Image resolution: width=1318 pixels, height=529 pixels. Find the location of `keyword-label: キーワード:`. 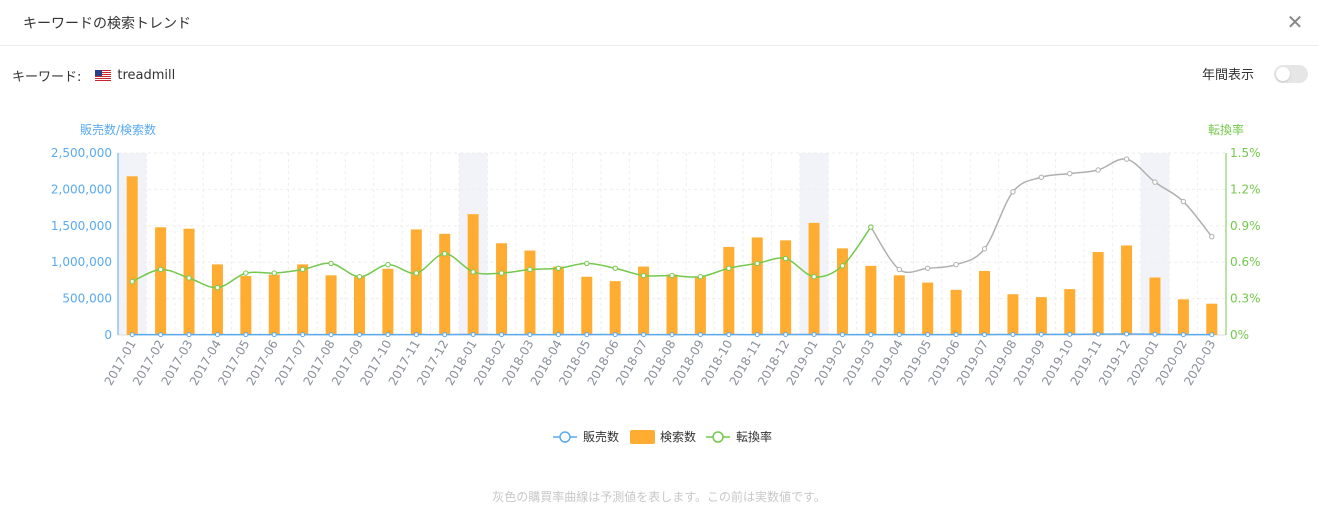

keyword-label: キーワード: is located at coordinates (47, 77).